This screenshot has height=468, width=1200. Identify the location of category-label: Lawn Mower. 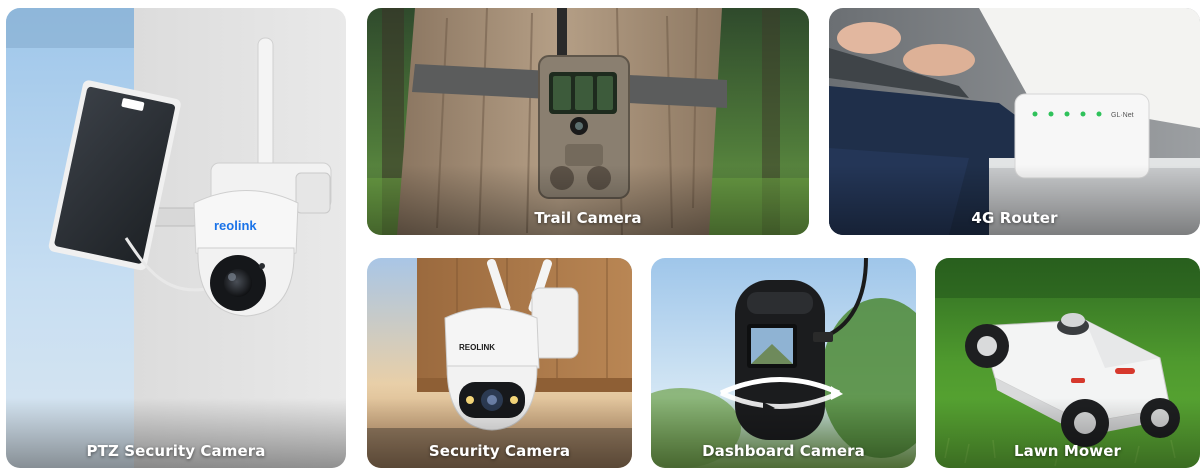
(1067, 451).